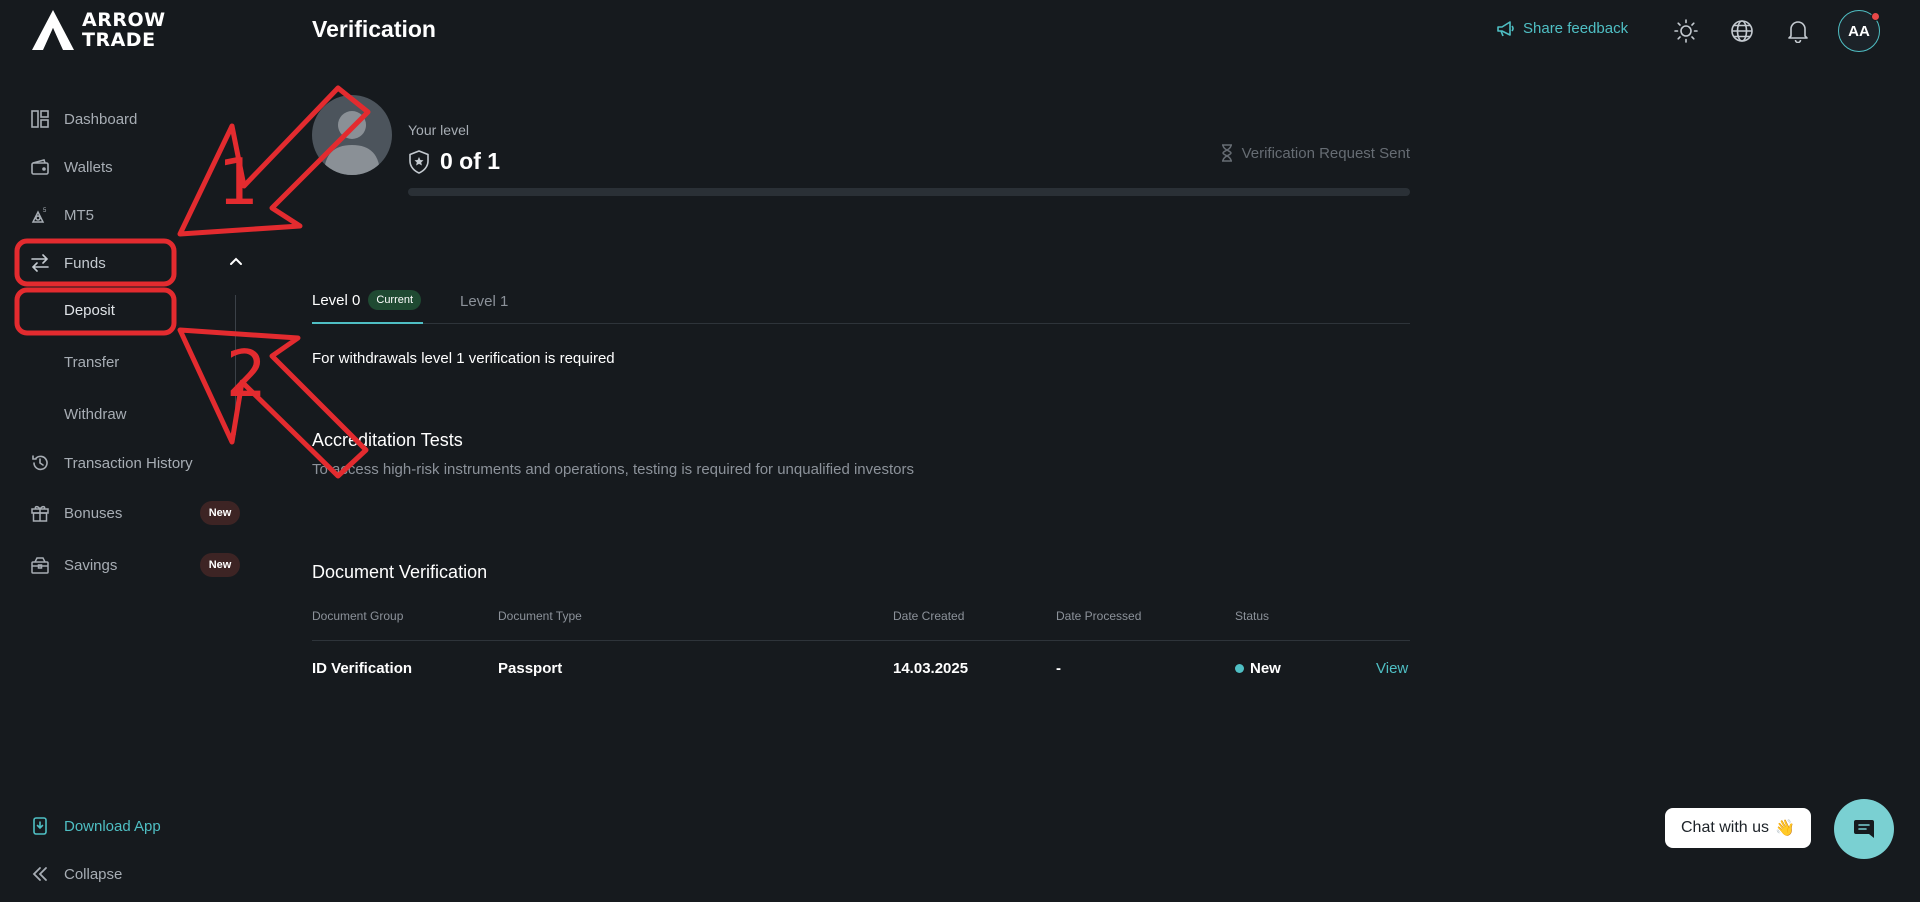  I want to click on level-row: 0 of 1, so click(454, 161).